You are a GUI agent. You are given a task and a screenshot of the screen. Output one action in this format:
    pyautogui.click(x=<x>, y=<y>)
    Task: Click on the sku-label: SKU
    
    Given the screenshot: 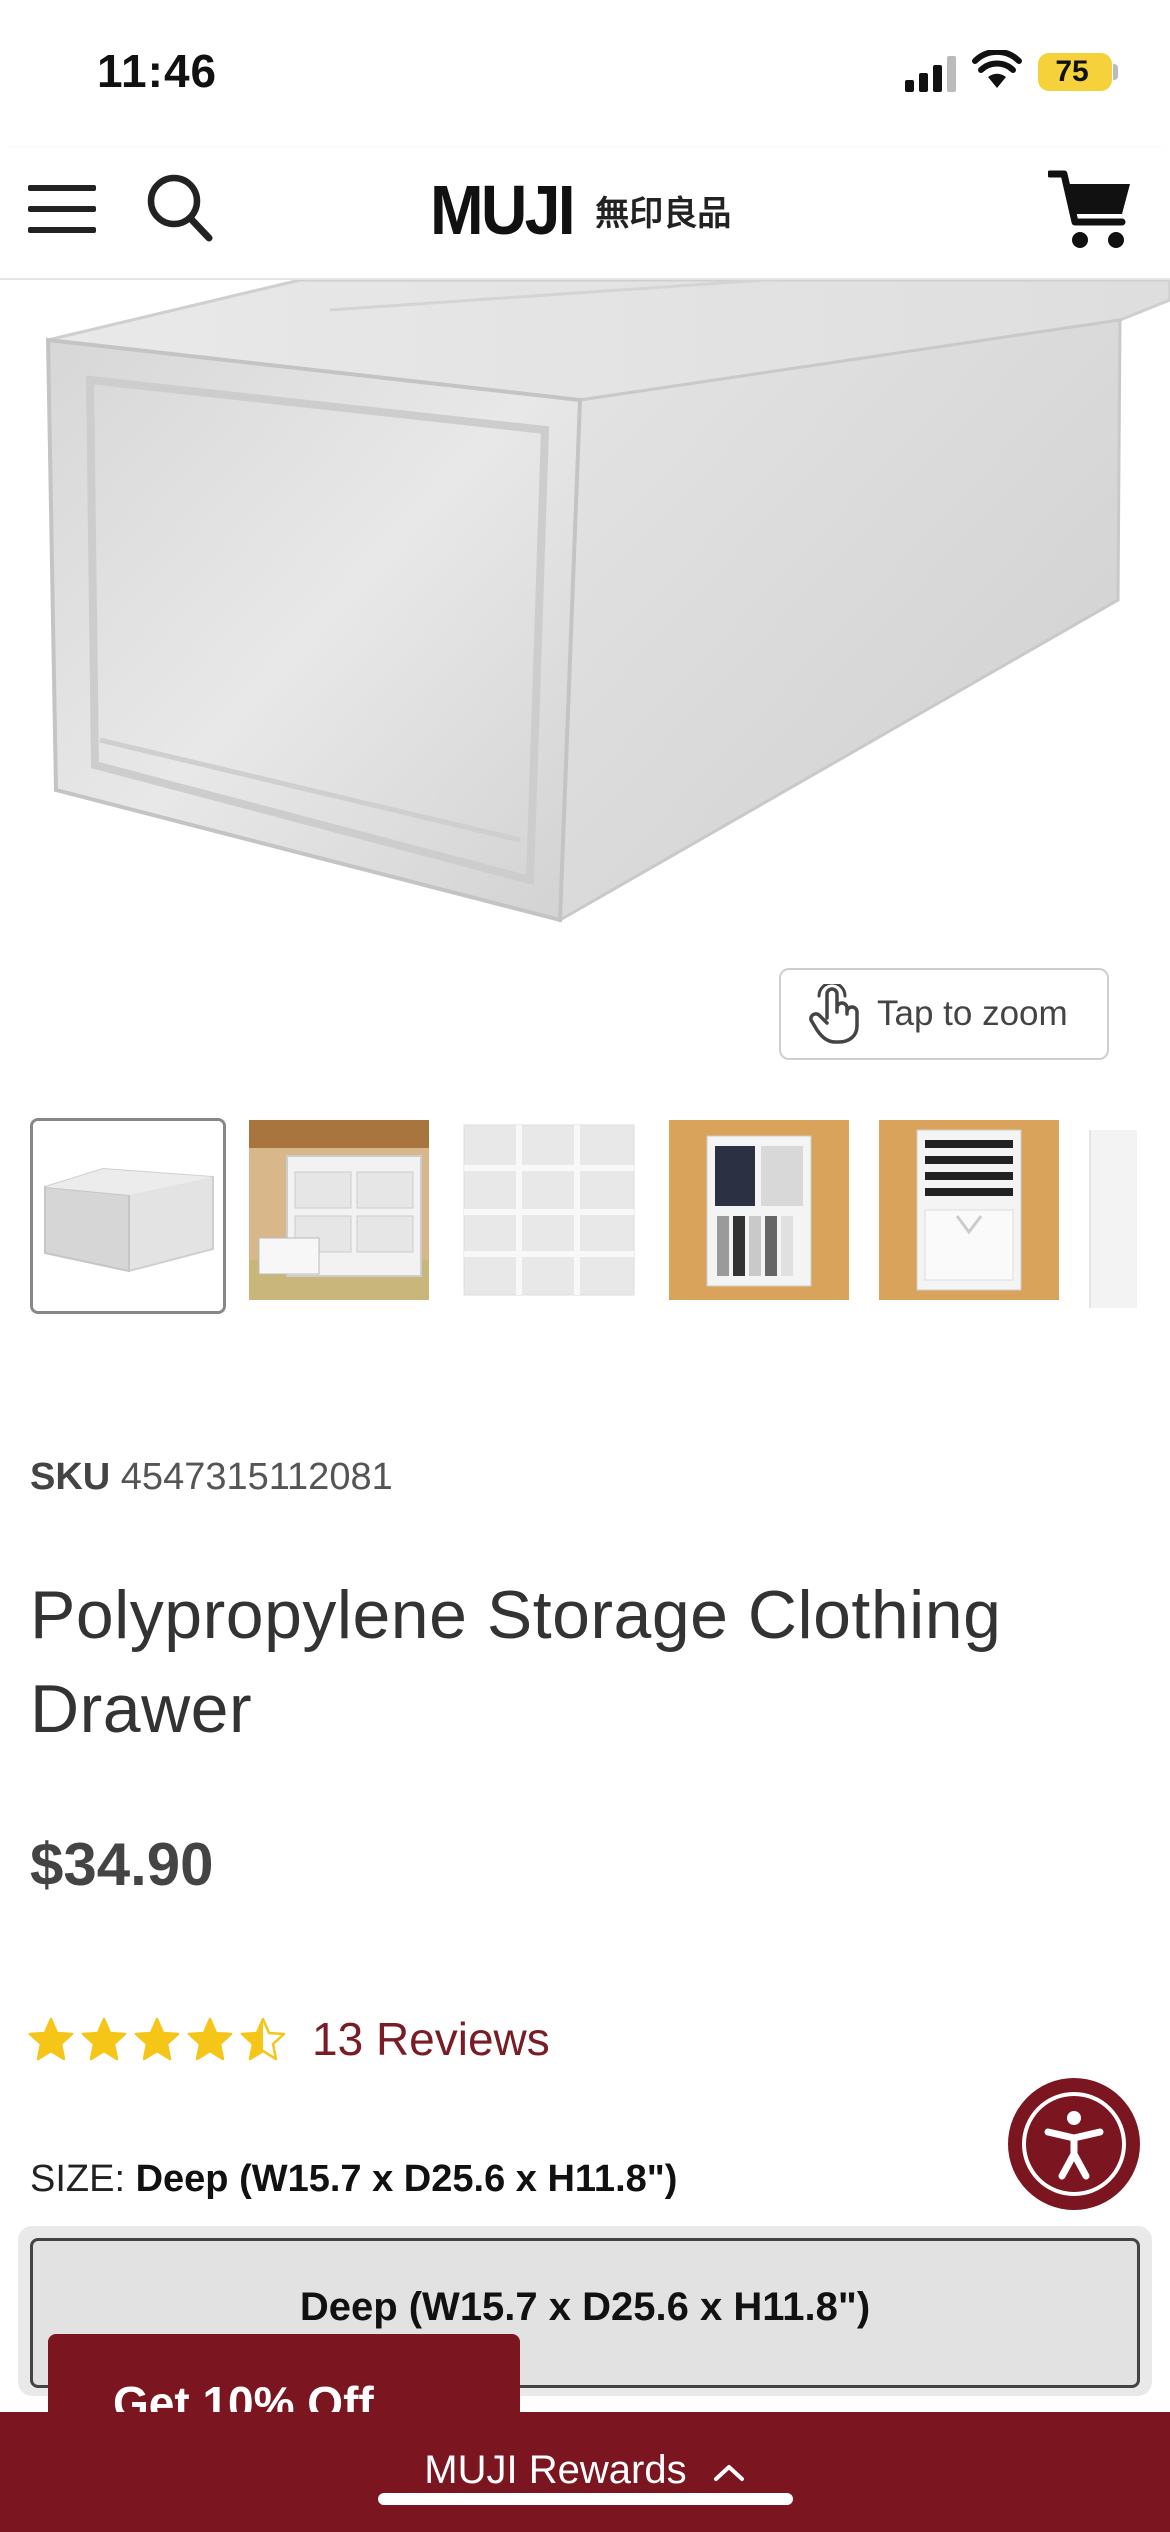 What is the action you would take?
    pyautogui.click(x=70, y=1477)
    